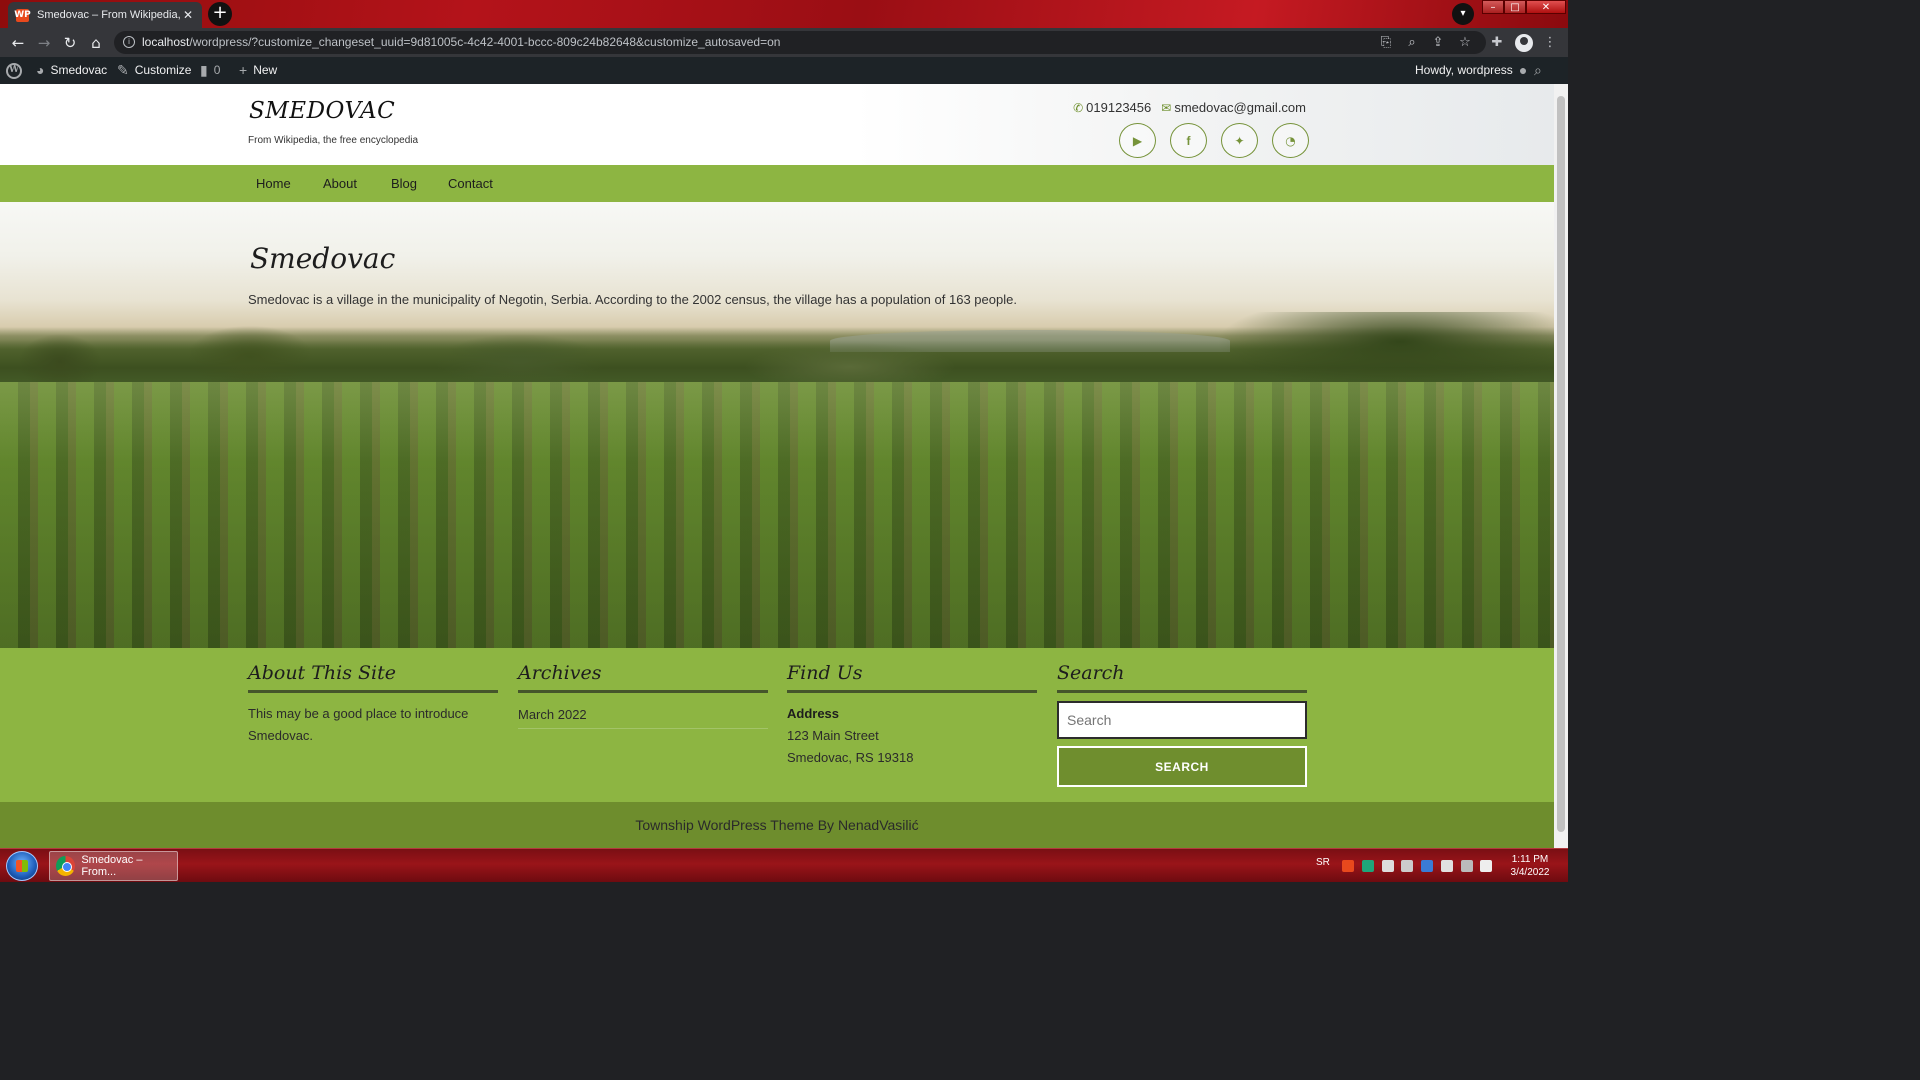 The image size is (1920, 1080). Describe the element at coordinates (22, 866) in the screenshot. I see `start-button` at that location.